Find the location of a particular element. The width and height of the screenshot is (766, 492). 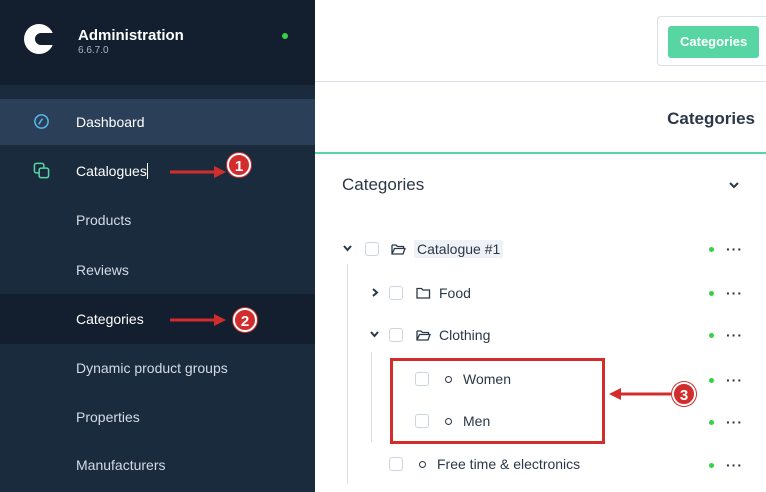

sidebar-subitem-dynamic-product-groups: Dynamic product groups is located at coordinates (157, 368).